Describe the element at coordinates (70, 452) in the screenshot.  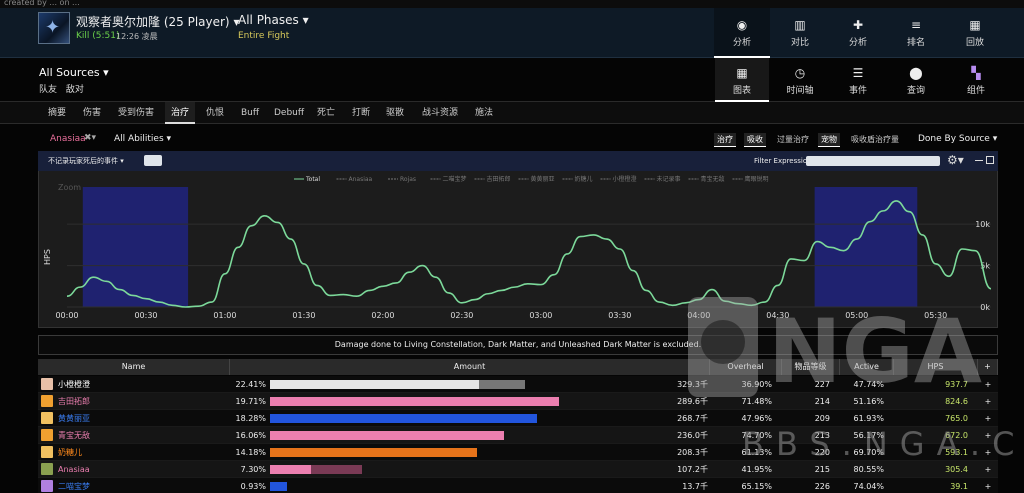
I see `player-name: 奶糖儿` at that location.